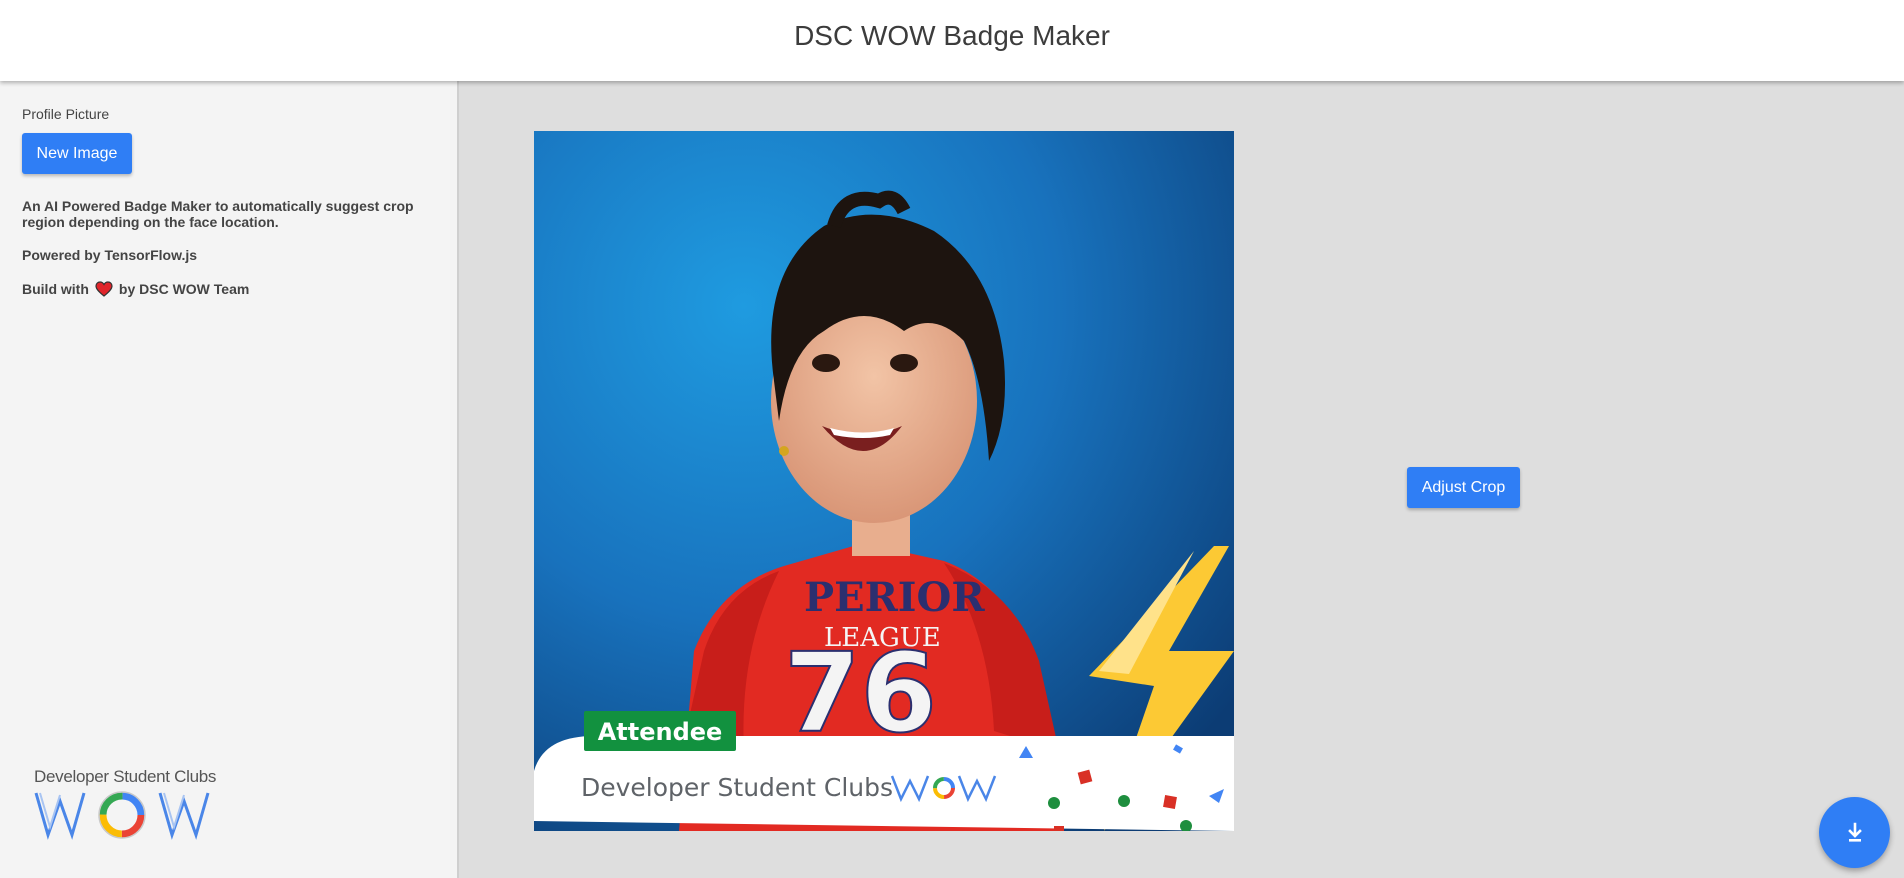 Image resolution: width=1904 pixels, height=878 pixels. What do you see at coordinates (122, 815) in the screenshot?
I see `wow-logo-mark` at bounding box center [122, 815].